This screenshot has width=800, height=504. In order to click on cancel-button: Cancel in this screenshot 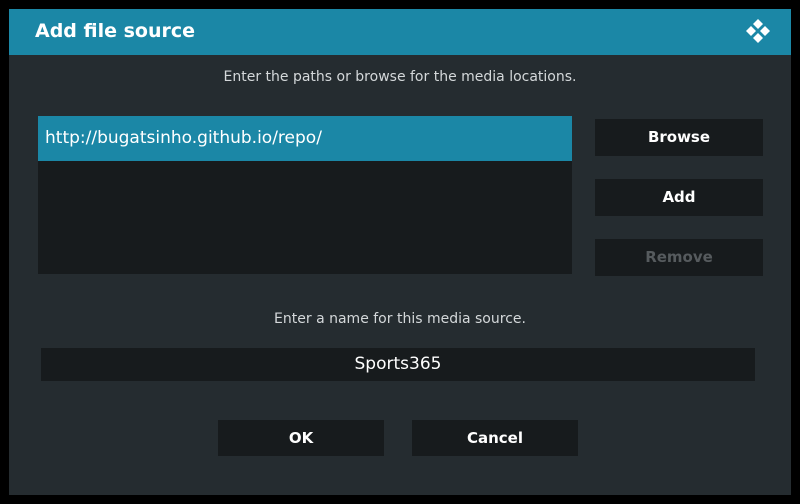, I will do `click(495, 438)`.